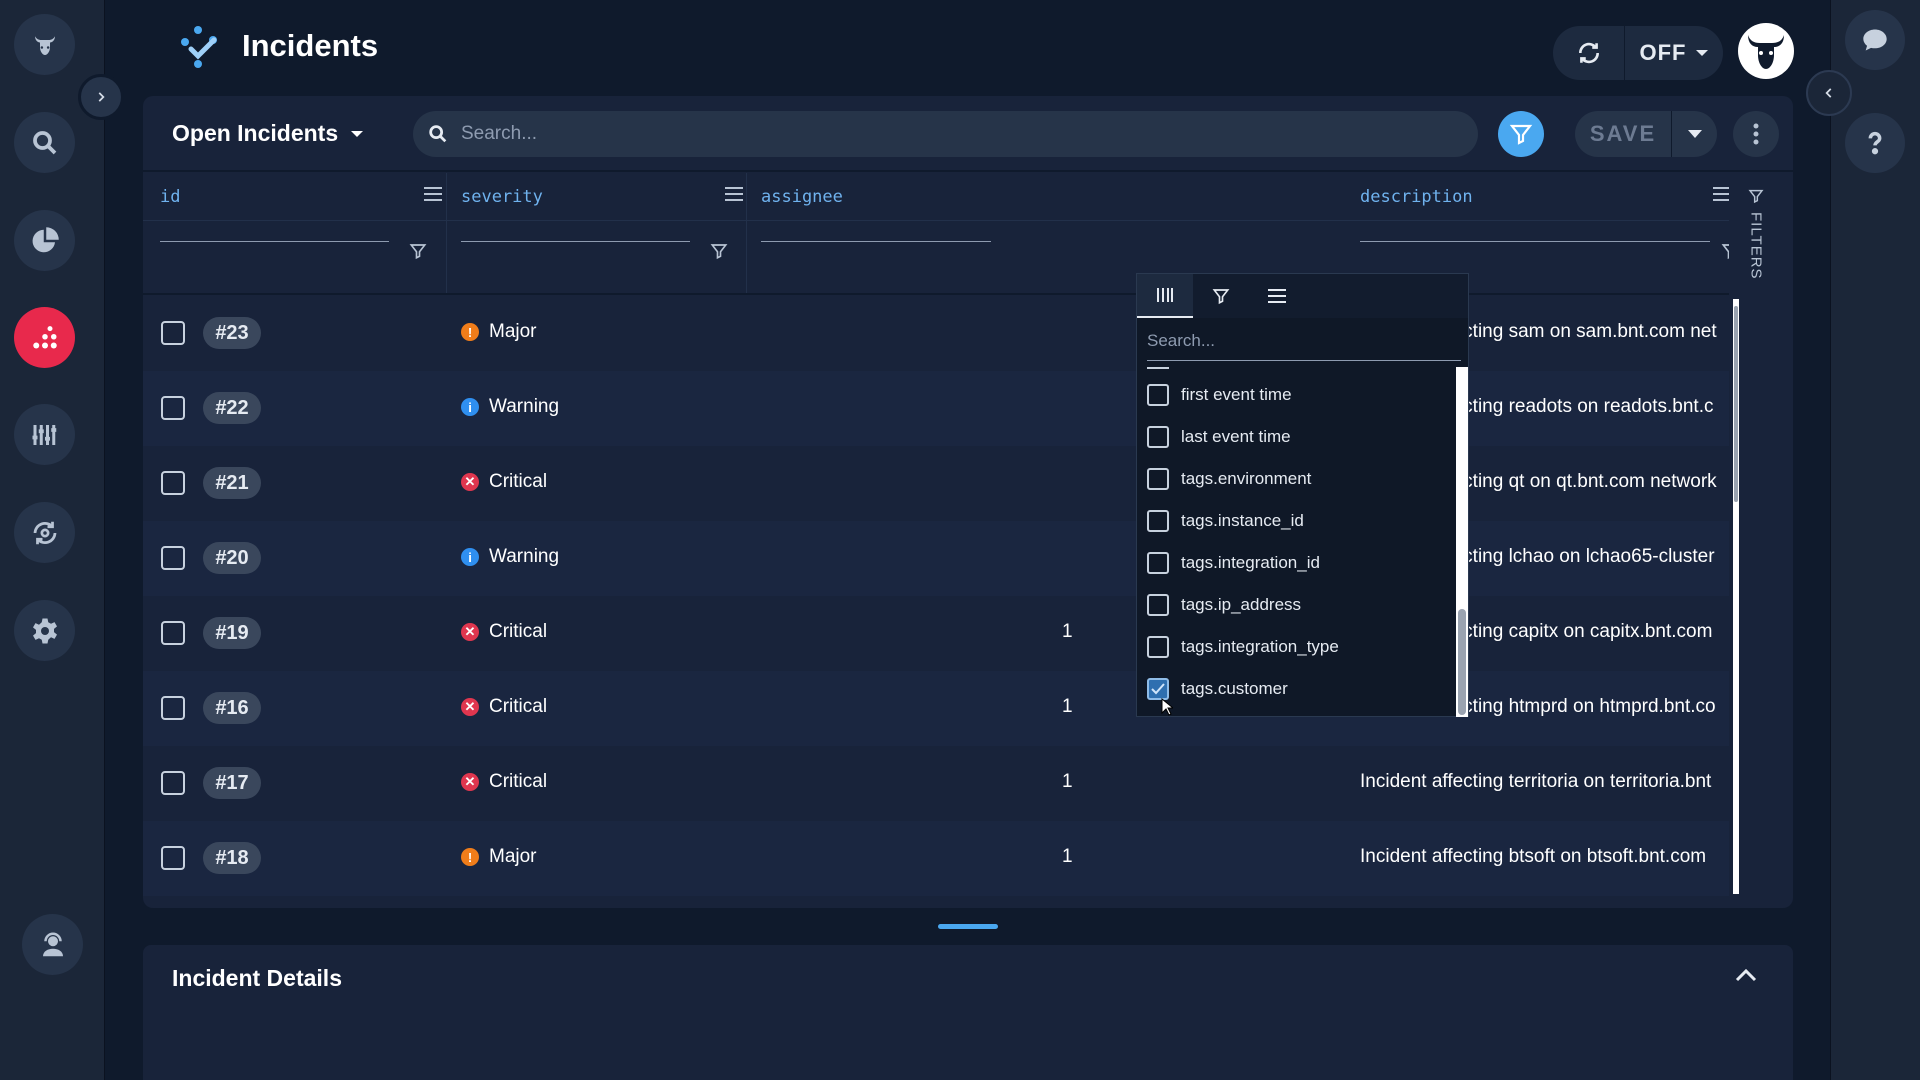 Image resolution: width=1920 pixels, height=1080 pixels. Describe the element at coordinates (44, 240) in the screenshot. I see `dashboard-pie-icon` at that location.